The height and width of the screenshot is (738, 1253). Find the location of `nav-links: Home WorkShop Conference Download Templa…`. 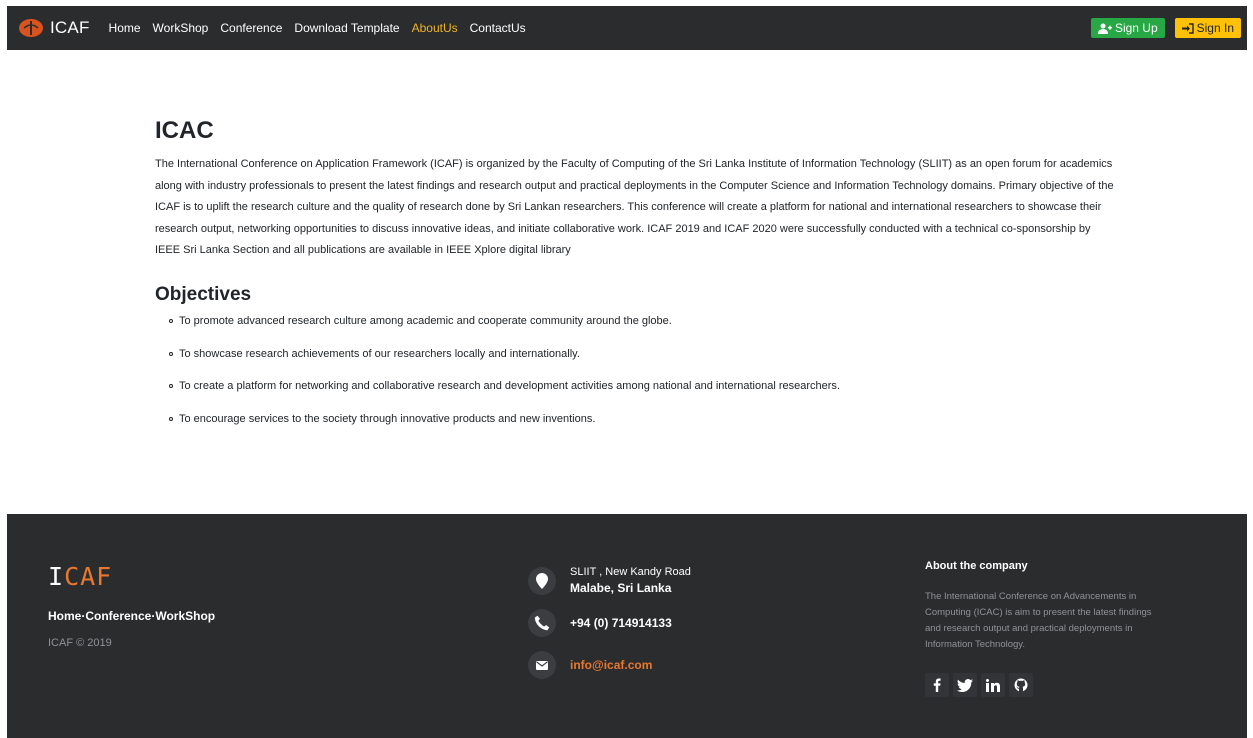

nav-links: Home WorkShop Conference Download Templa… is located at coordinates (323, 28).